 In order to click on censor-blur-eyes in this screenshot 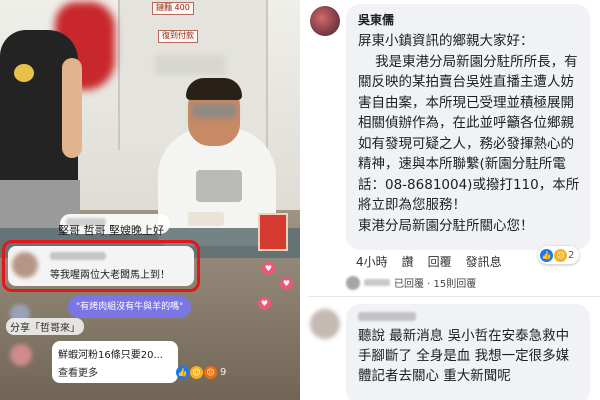, I will do `click(214, 111)`.